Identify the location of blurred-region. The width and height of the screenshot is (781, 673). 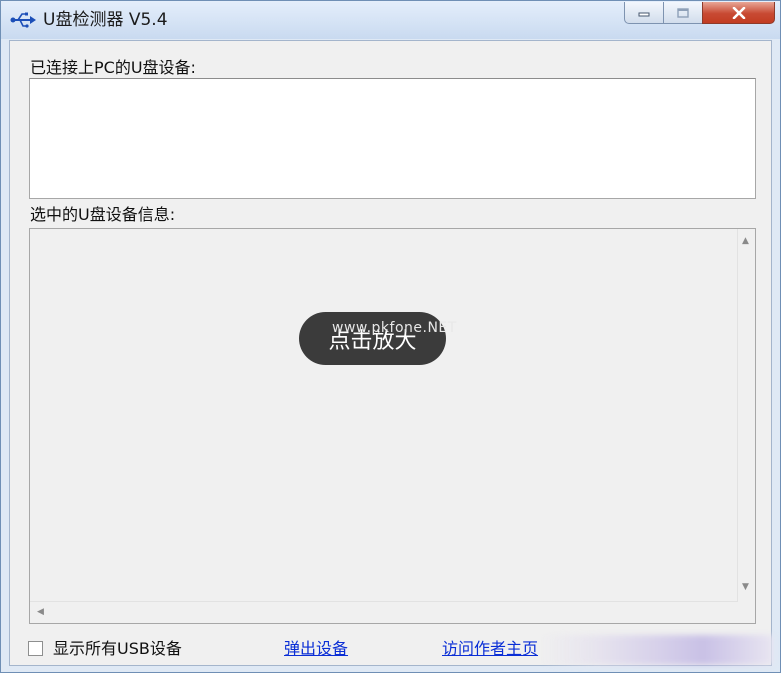
(656, 650).